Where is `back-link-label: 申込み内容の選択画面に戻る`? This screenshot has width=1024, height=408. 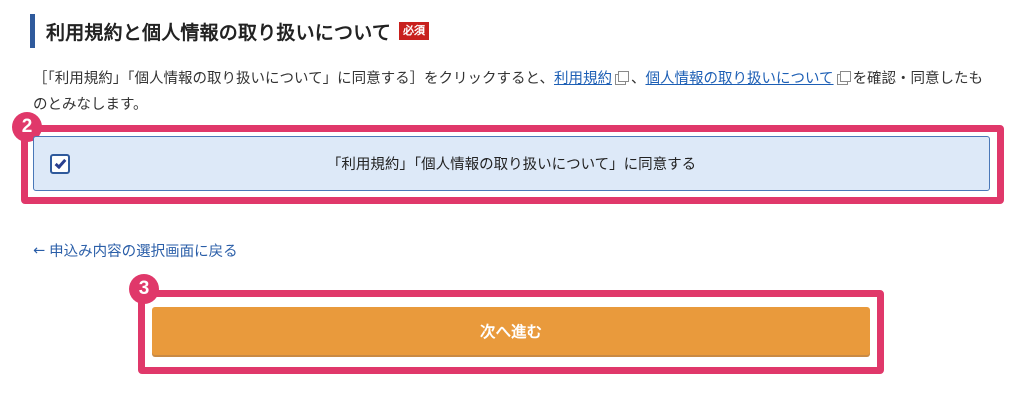
back-link-label: 申込み内容の選択画面に戻る is located at coordinates (143, 252).